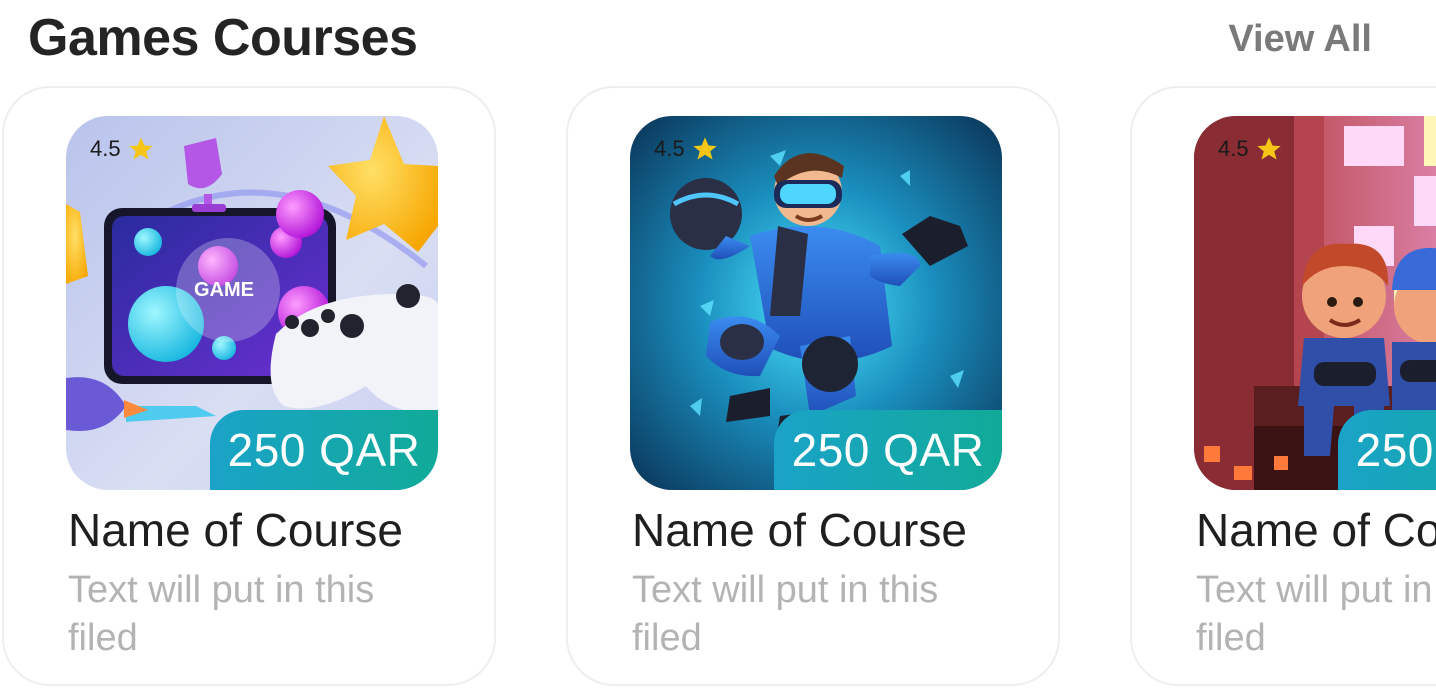  I want to click on course-thumbnail: GAME 4.5 250 QAR, so click(252, 303).